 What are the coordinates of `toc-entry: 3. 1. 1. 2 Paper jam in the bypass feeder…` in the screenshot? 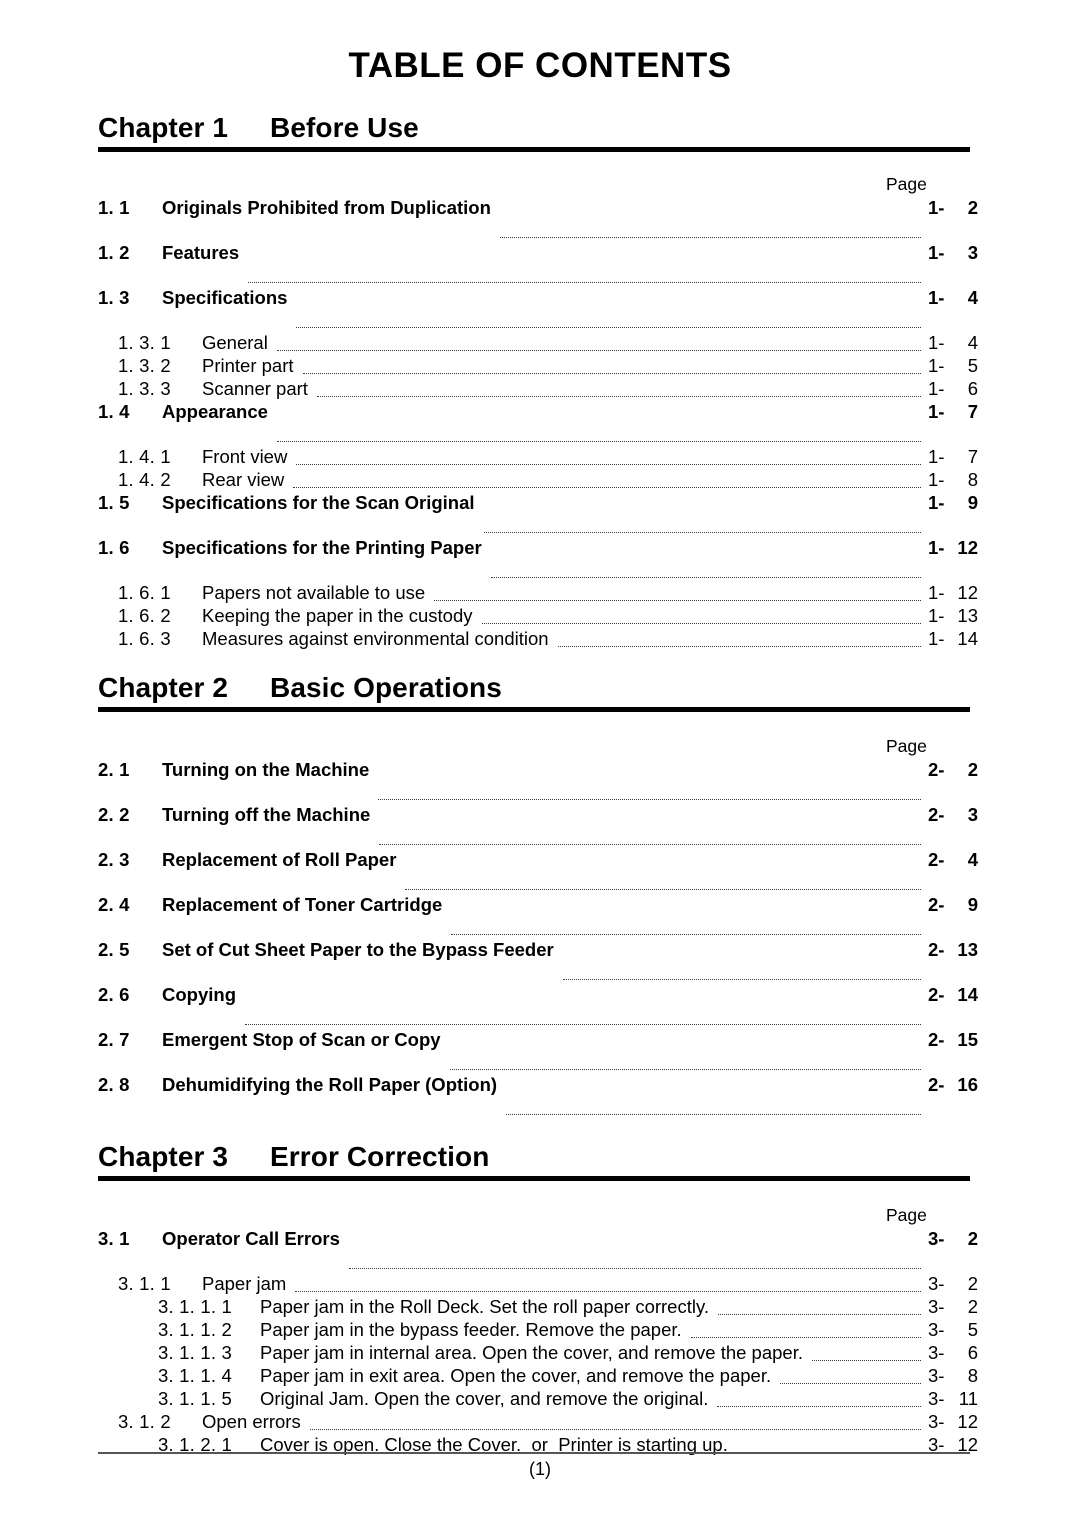 It's located at (538, 1330).